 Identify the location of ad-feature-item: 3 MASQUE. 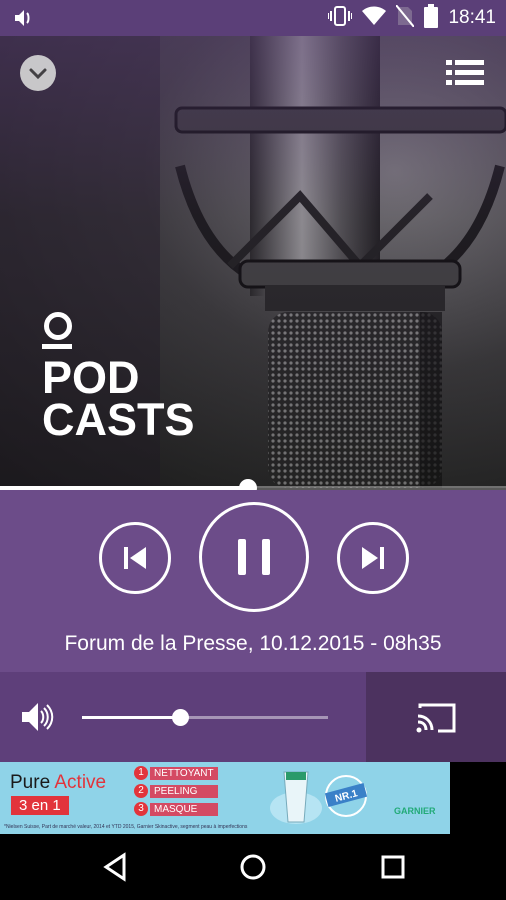
(176, 809).